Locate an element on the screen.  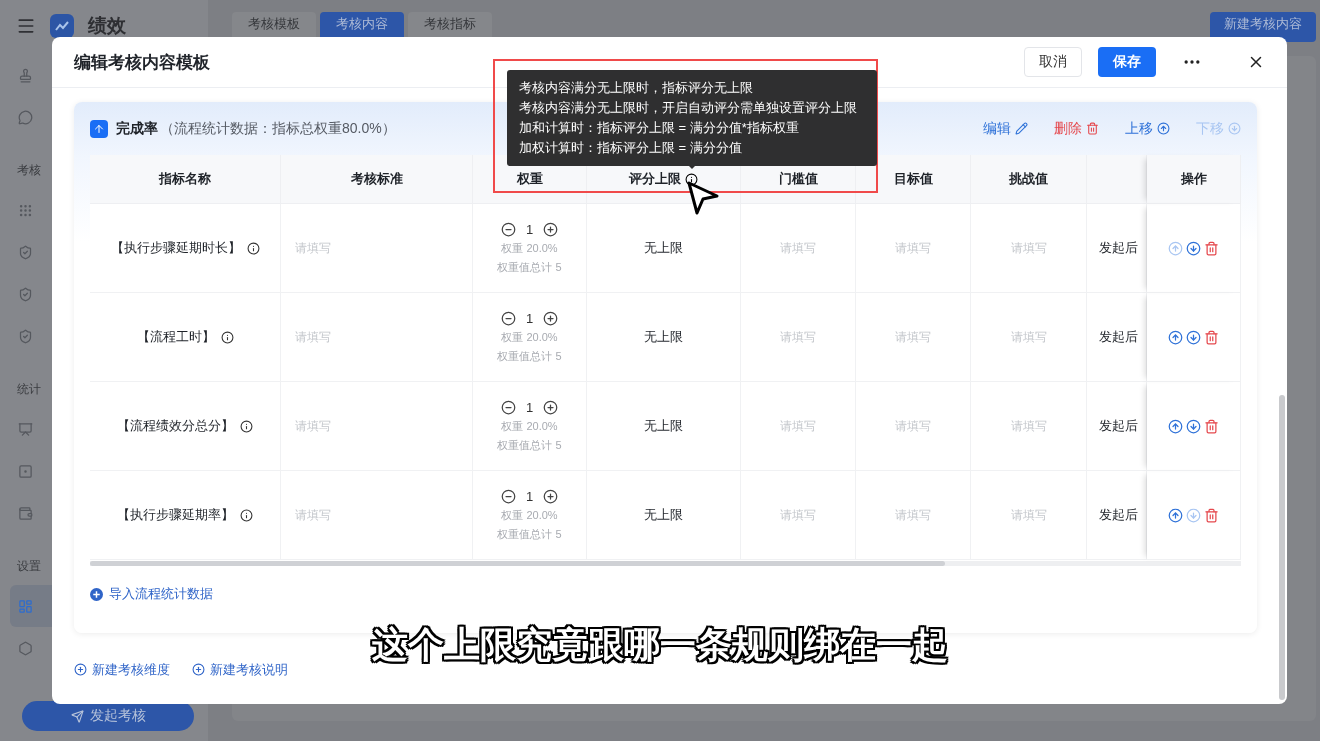
indicator-name: 【执行步骤延期时长】 is located at coordinates (175, 248).